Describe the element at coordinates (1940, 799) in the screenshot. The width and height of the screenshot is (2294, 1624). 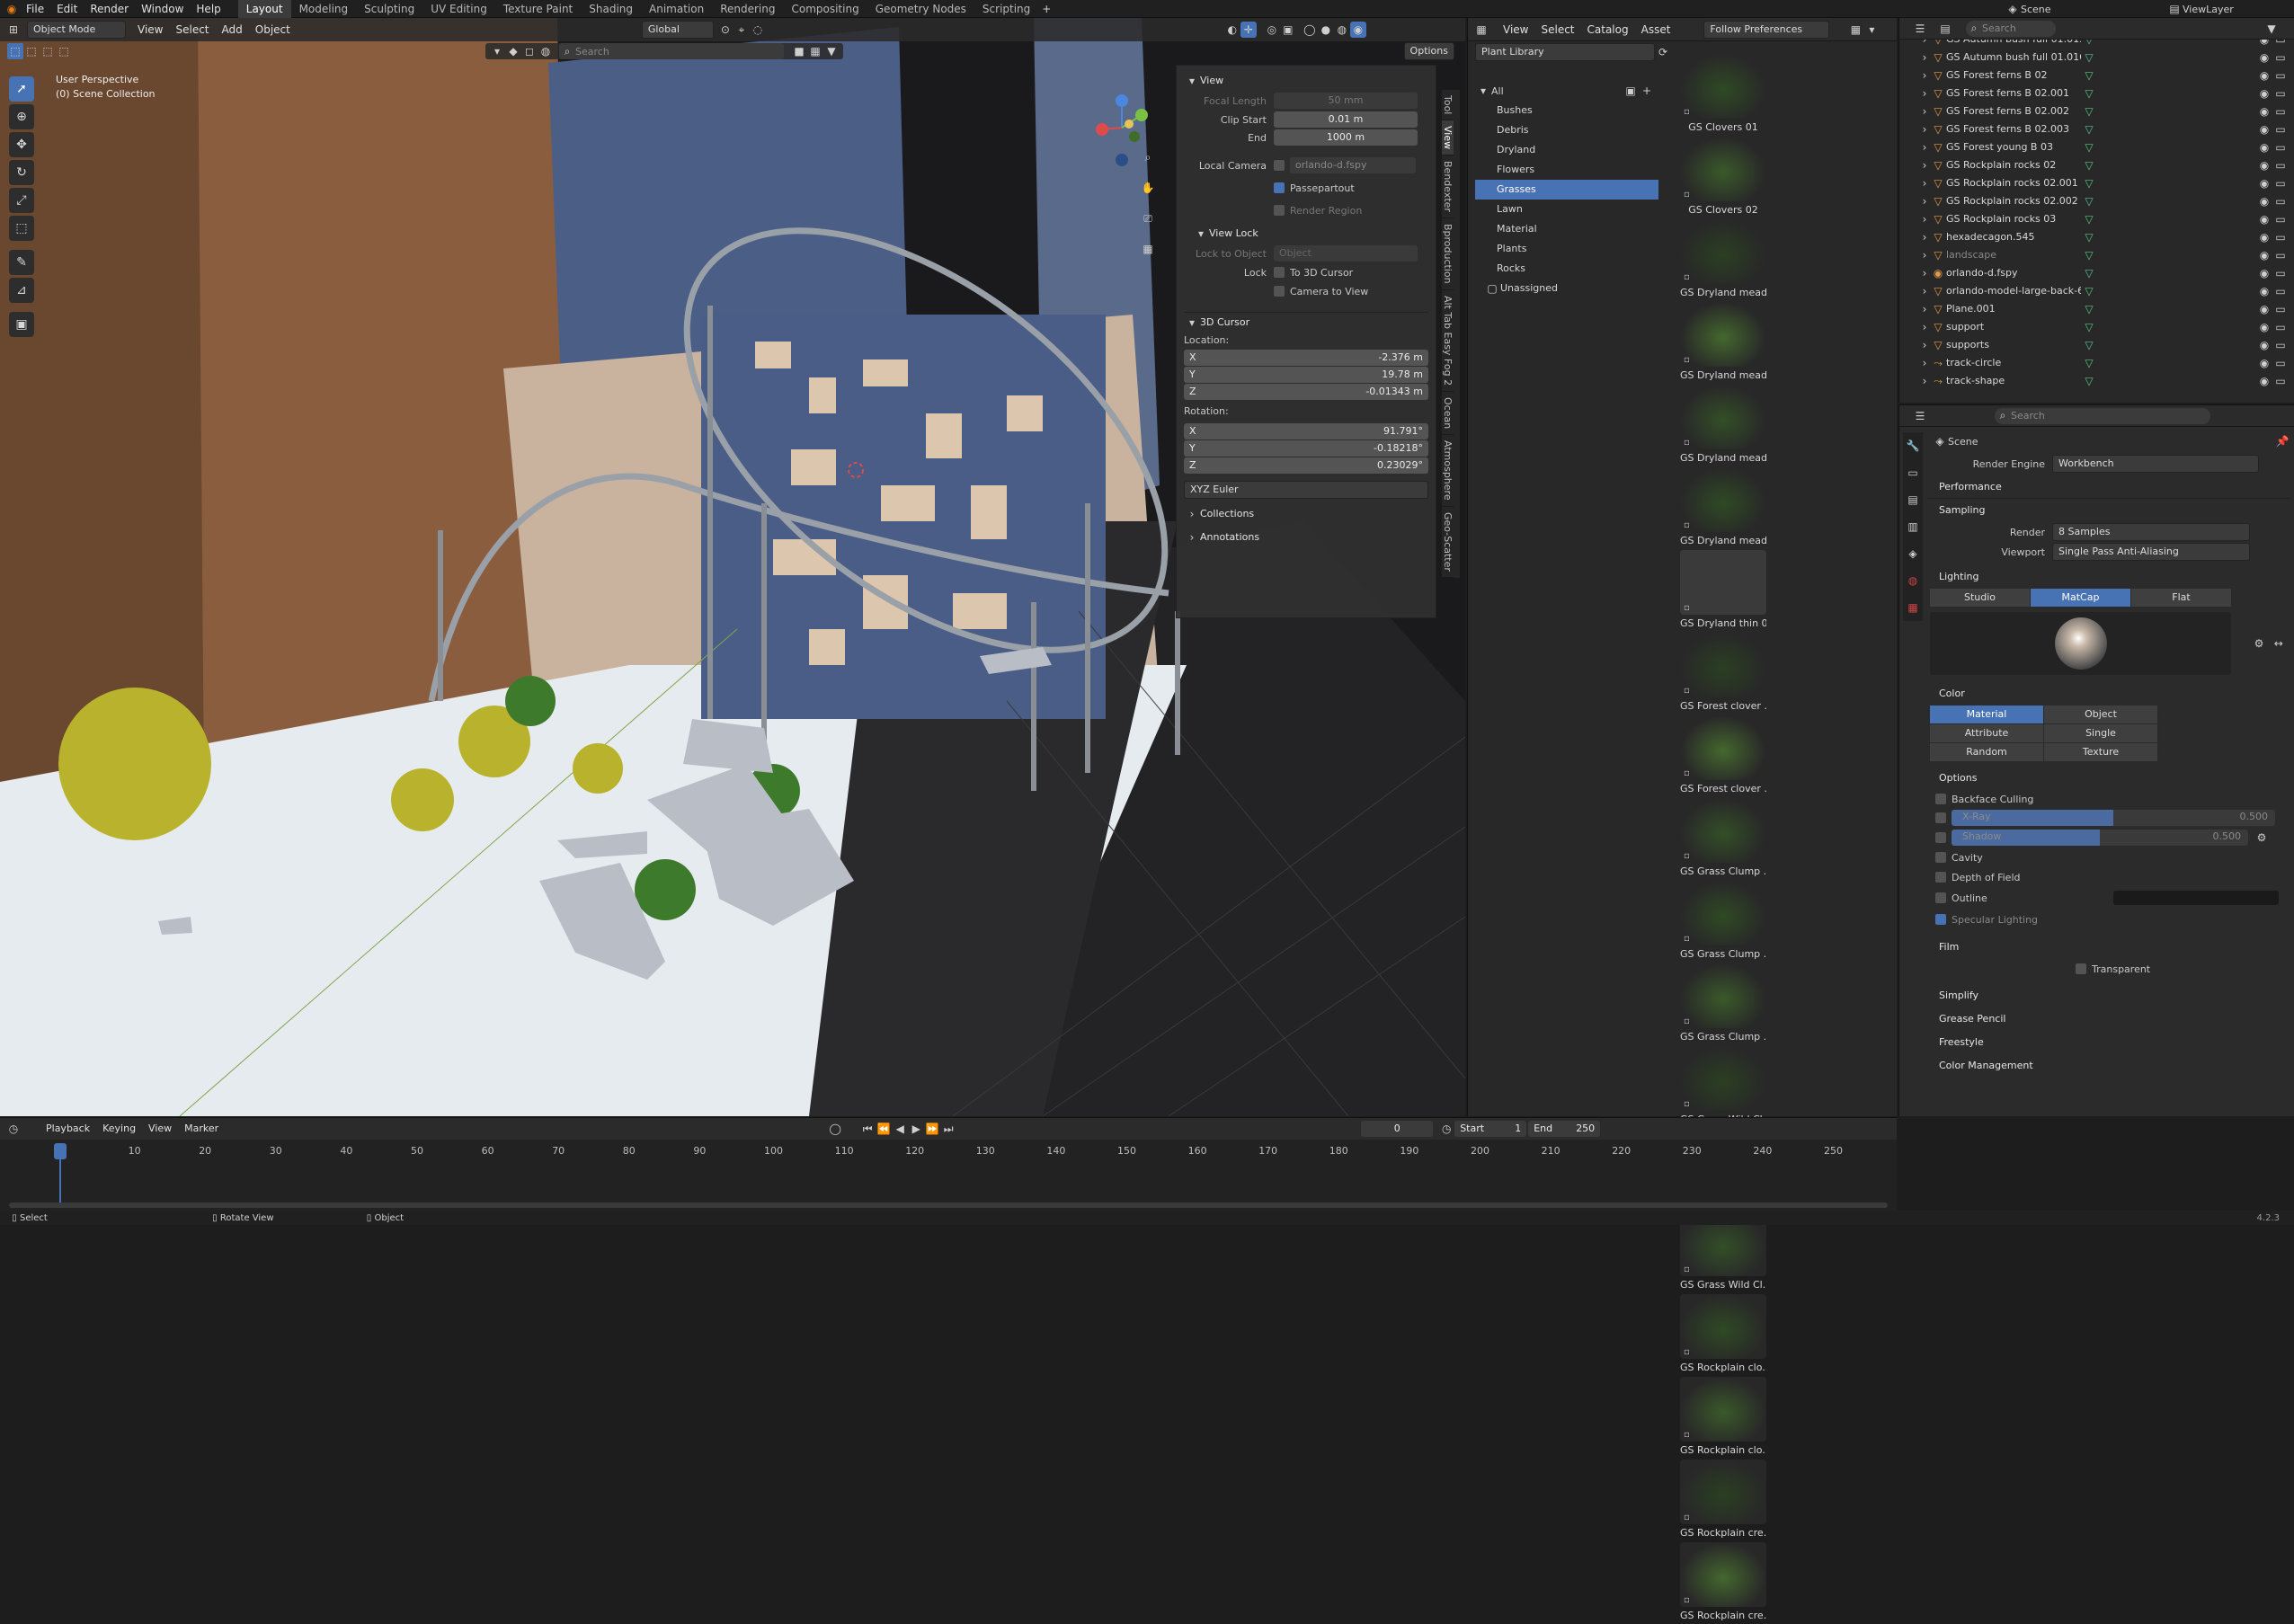
I see `backface-culling-checkbox` at that location.